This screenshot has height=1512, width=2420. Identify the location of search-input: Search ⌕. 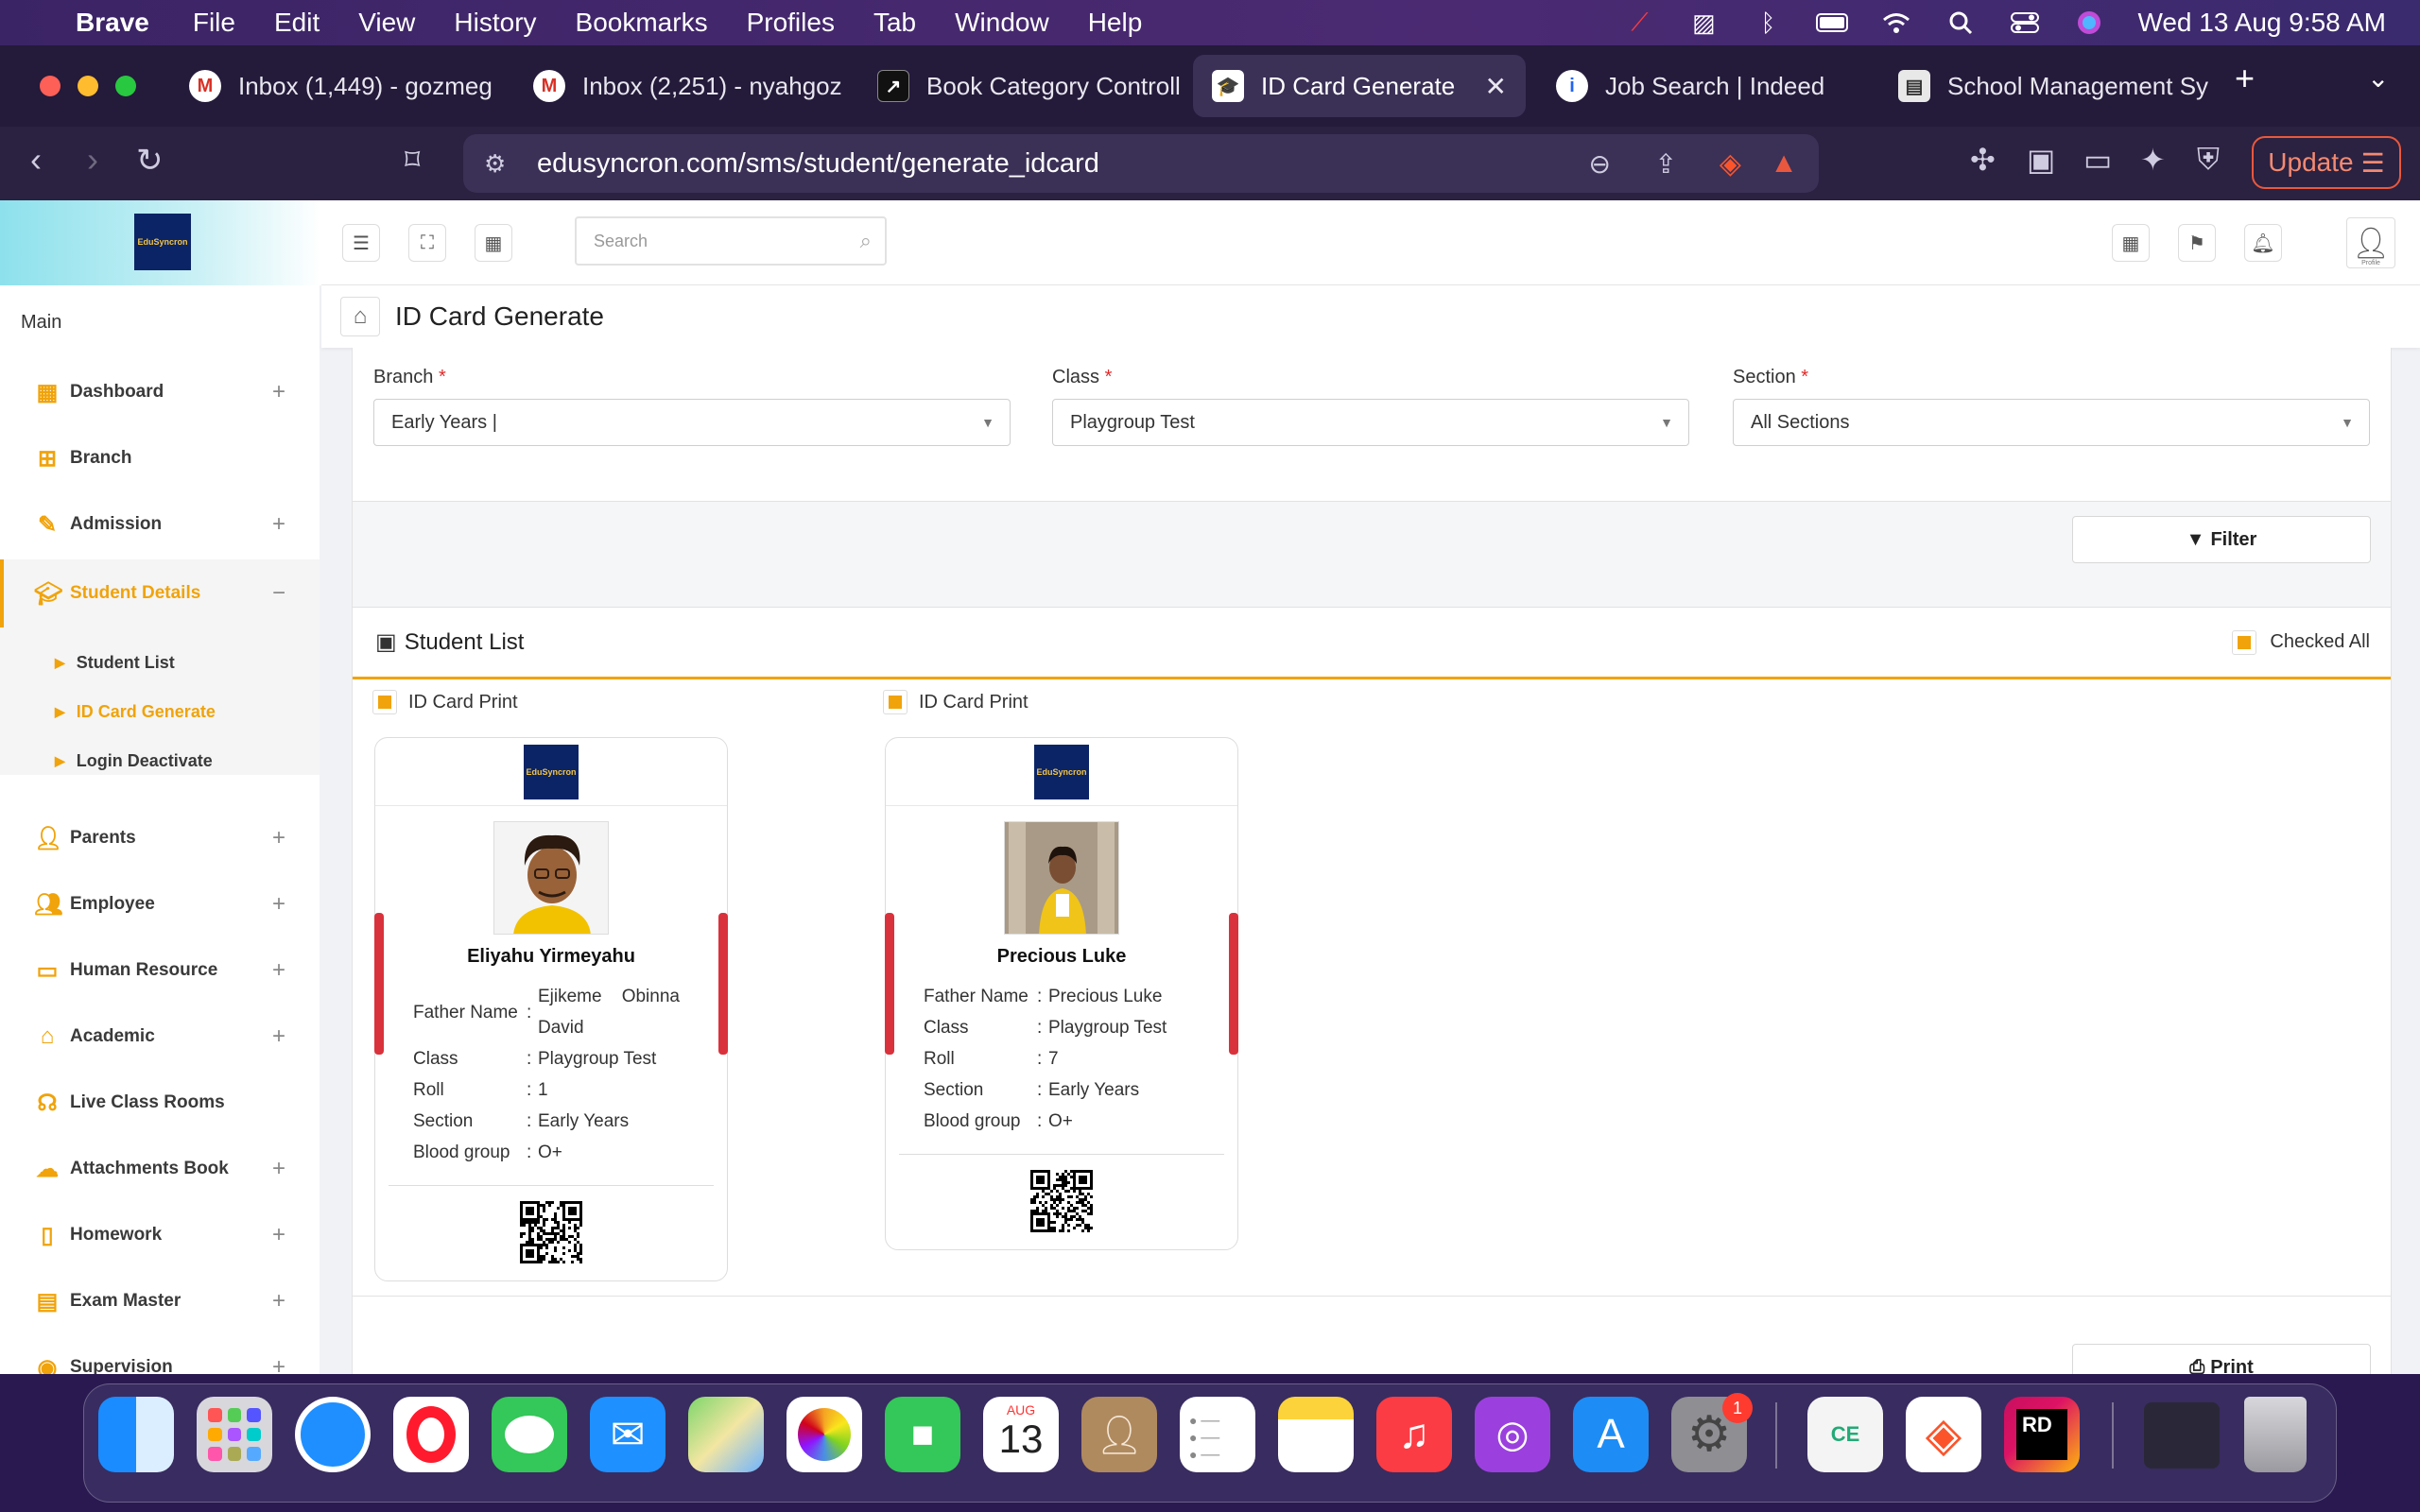
(731, 241).